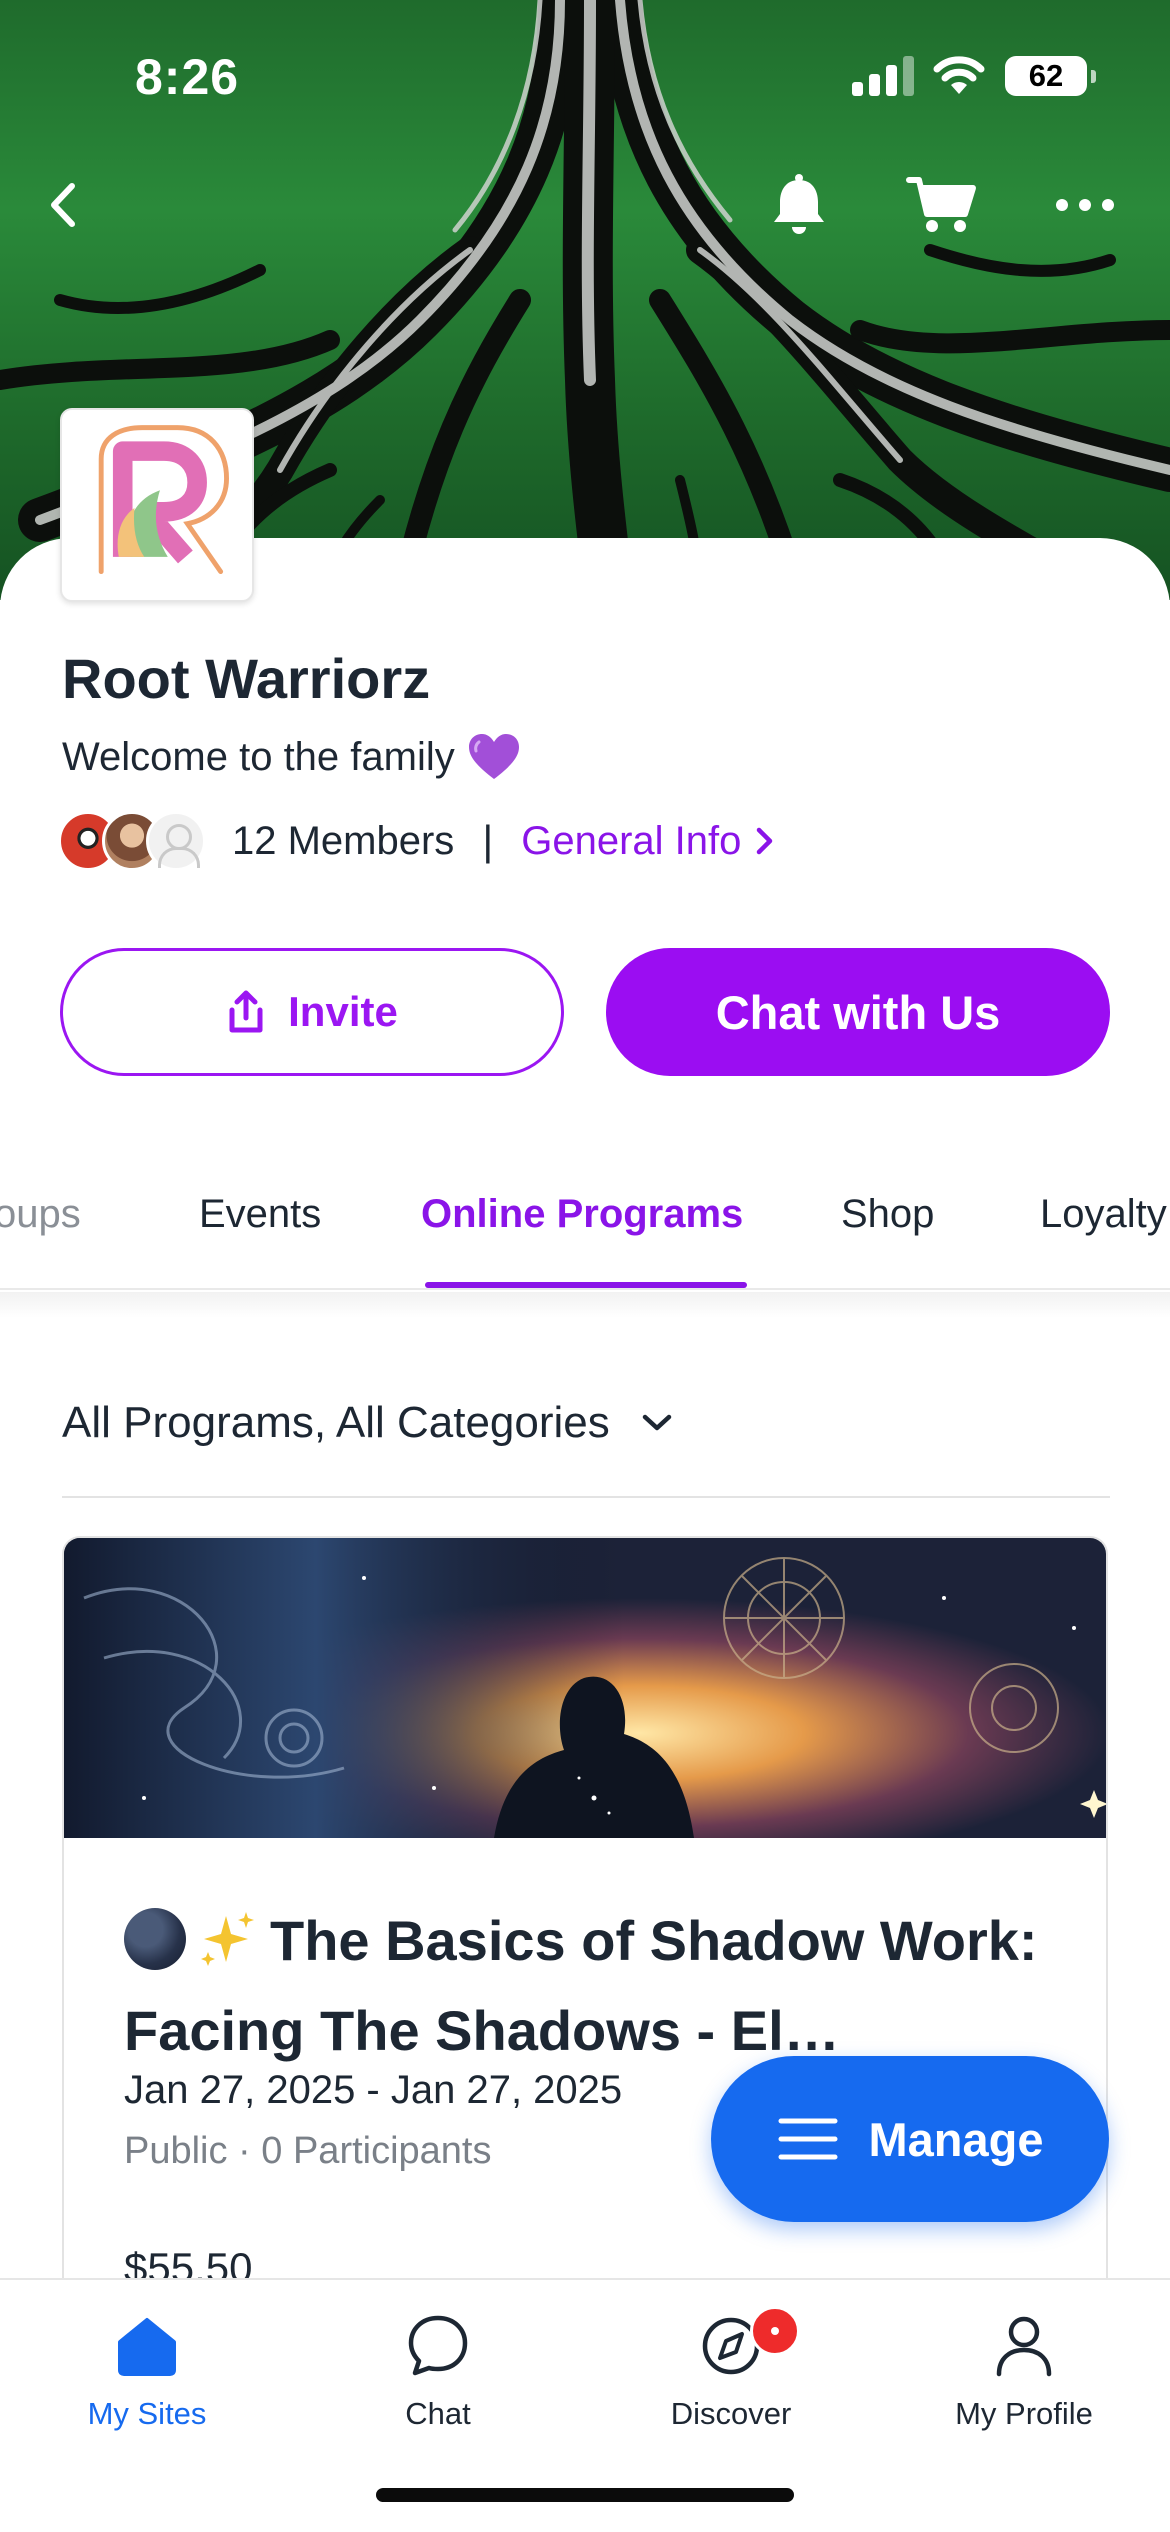 The height and width of the screenshot is (2532, 1170). What do you see at coordinates (585, 1305) in the screenshot?
I see `tabs-shadow` at bounding box center [585, 1305].